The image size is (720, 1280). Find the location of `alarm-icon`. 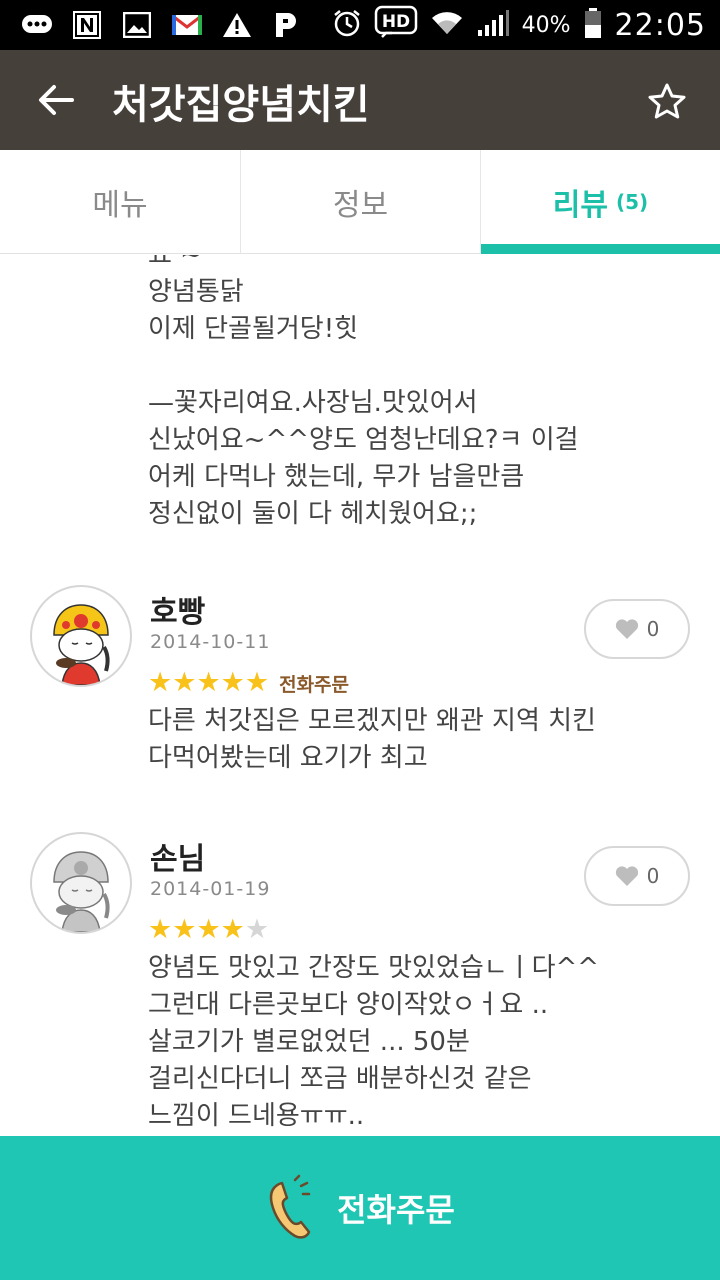

alarm-icon is located at coordinates (347, 25).